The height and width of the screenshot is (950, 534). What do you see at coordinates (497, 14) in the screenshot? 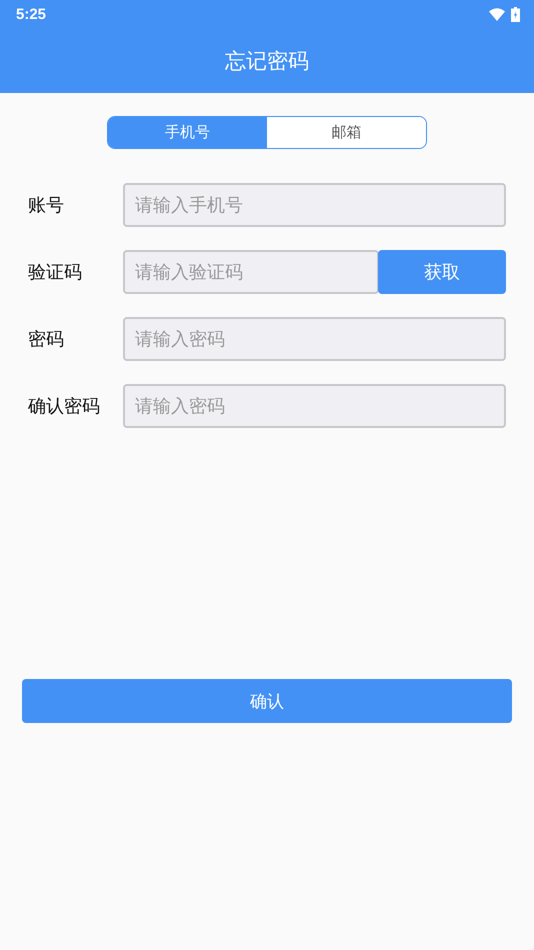
I see `wifi-icon` at bounding box center [497, 14].